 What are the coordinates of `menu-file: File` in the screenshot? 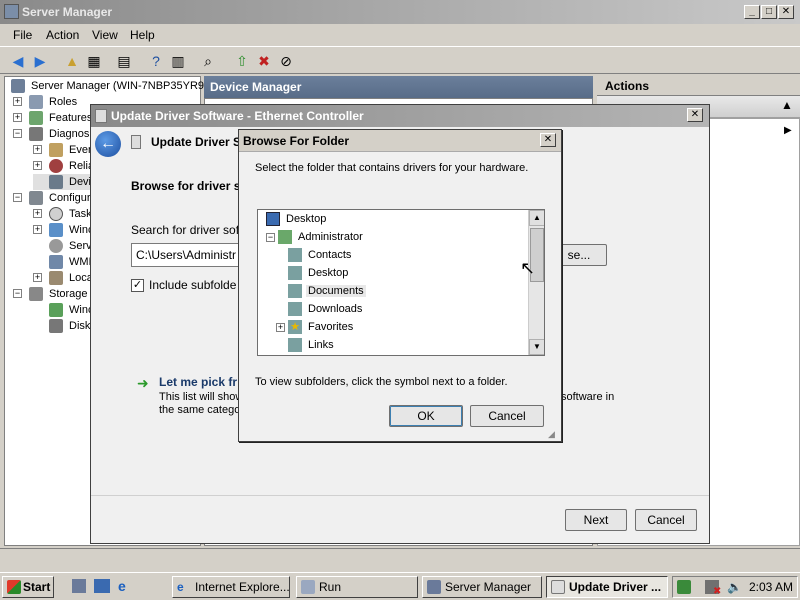 It's located at (22, 35).